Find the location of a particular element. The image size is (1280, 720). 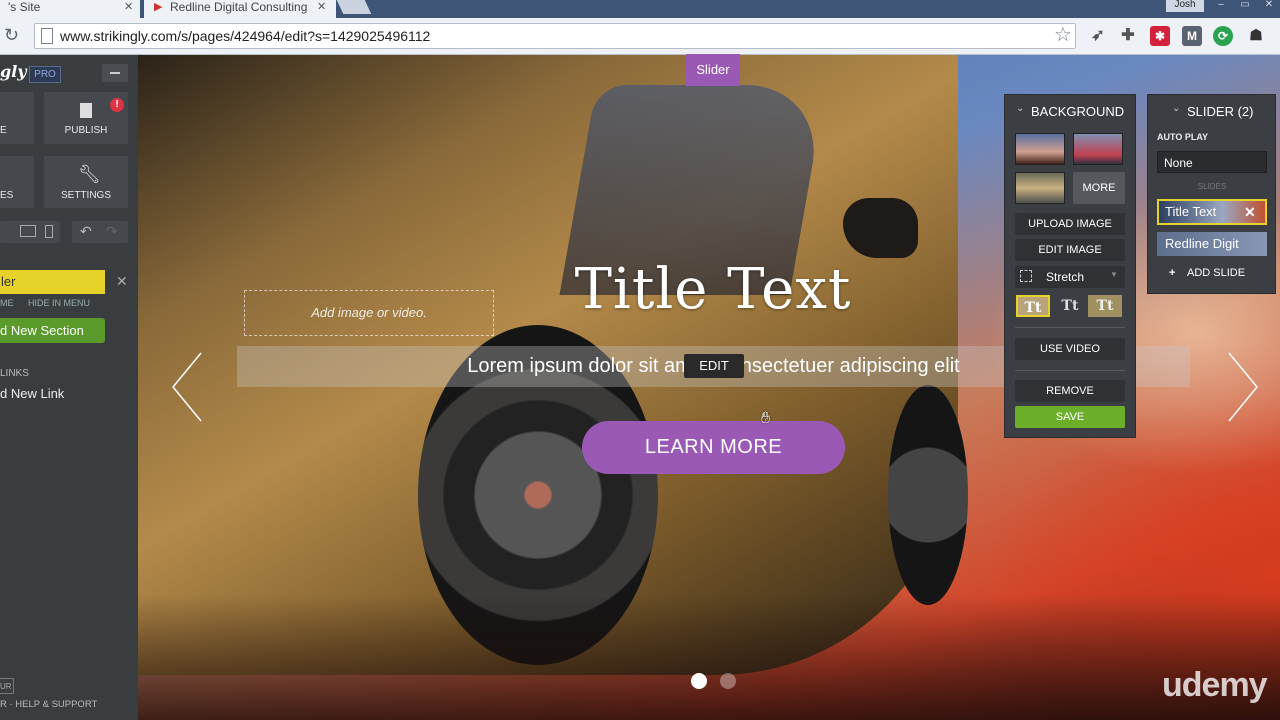

extension-sync-icon: ⟳ is located at coordinates (1223, 36).